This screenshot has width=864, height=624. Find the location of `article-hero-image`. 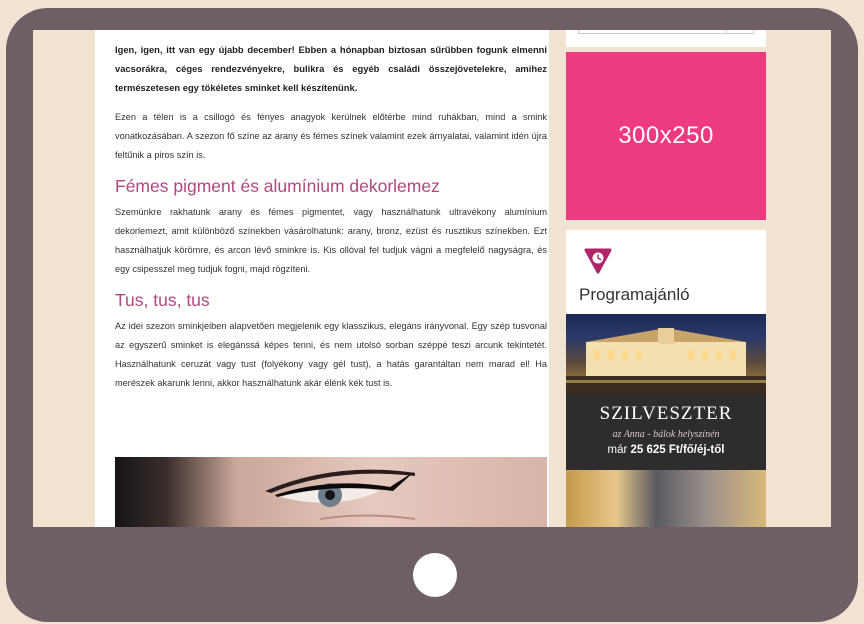

article-hero-image is located at coordinates (331, 492).